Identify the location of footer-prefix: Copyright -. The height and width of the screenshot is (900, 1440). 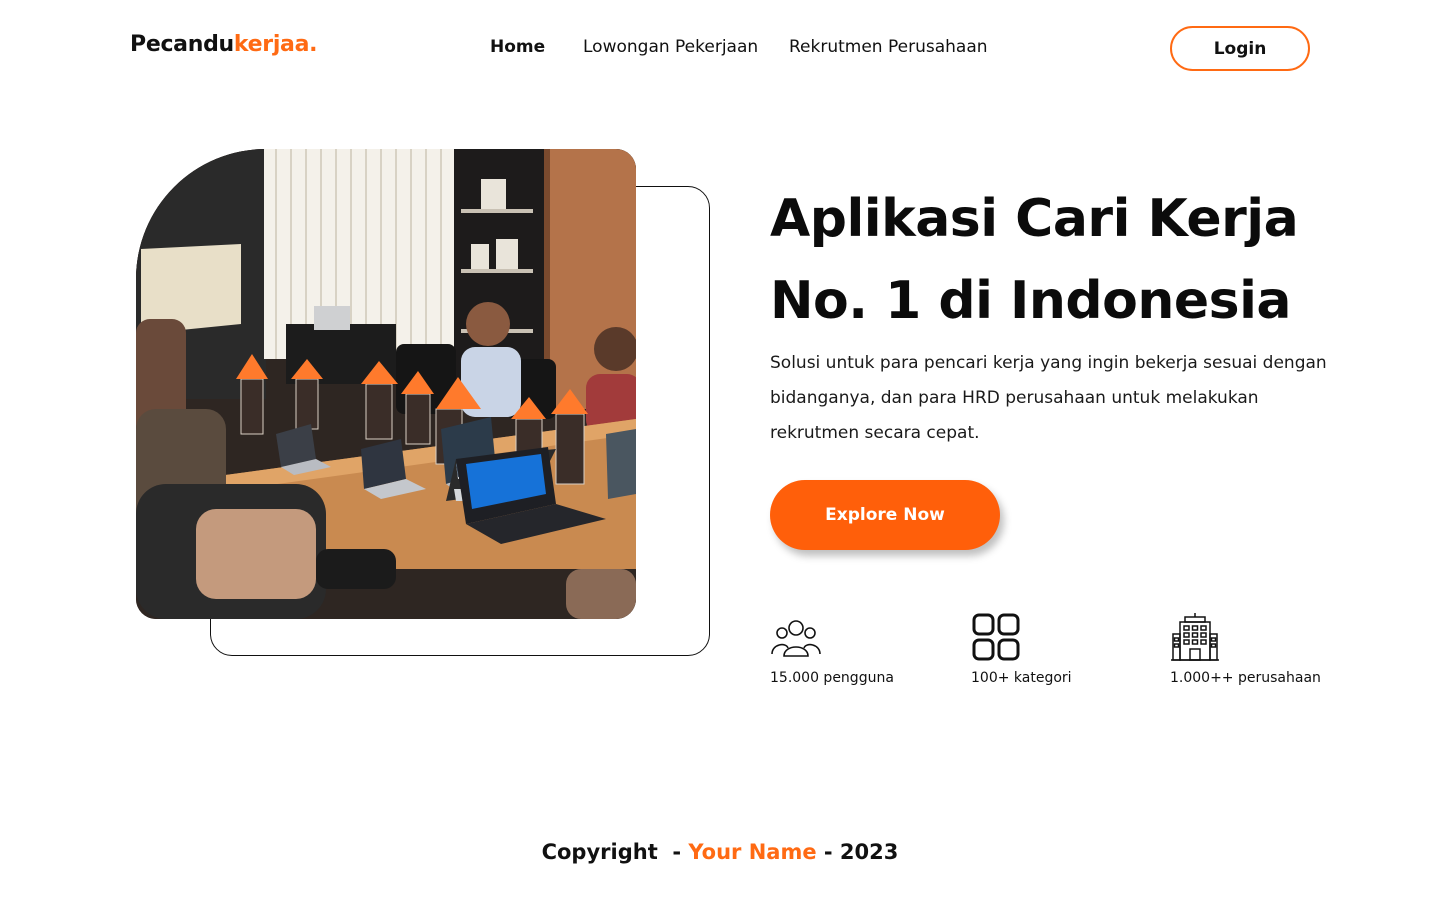
(615, 852).